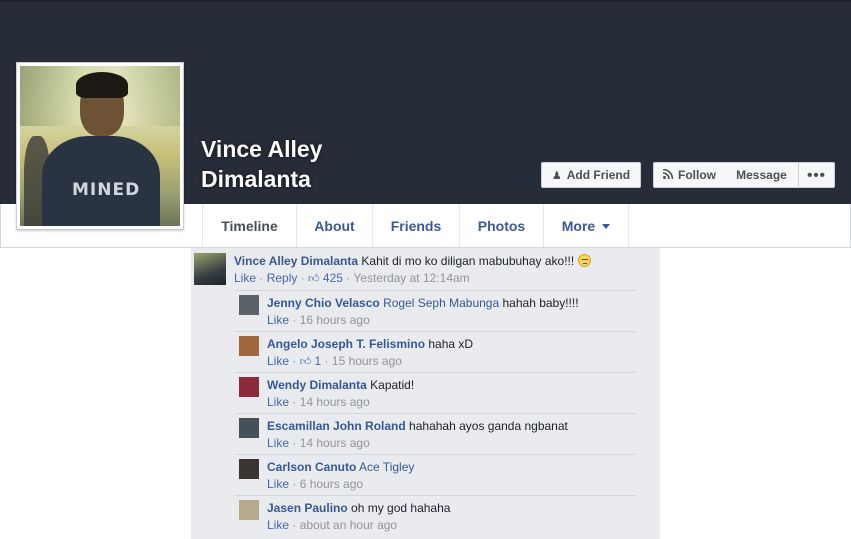 The height and width of the screenshot is (539, 851). What do you see at coordinates (346, 344) in the screenshot?
I see `comment-author: Angelo Joseph T. Felismino` at bounding box center [346, 344].